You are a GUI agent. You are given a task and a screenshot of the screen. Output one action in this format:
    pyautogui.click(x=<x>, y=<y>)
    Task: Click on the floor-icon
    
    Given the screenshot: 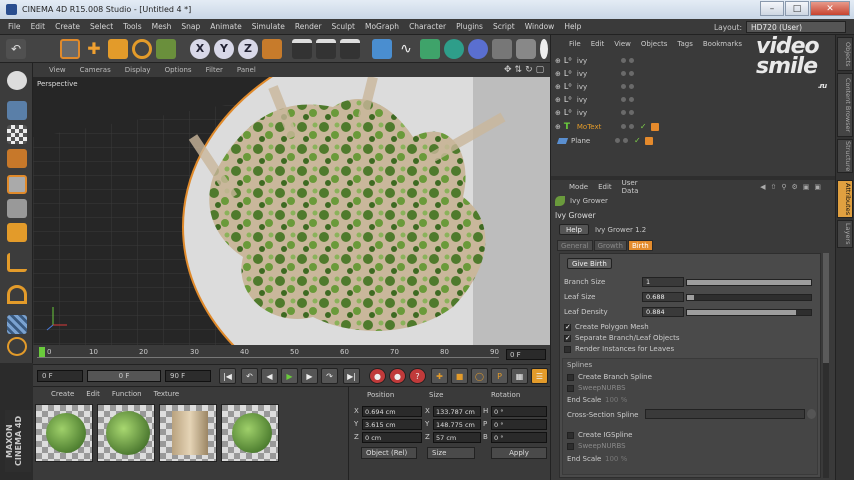 What is the action you would take?
    pyautogui.click(x=502, y=49)
    